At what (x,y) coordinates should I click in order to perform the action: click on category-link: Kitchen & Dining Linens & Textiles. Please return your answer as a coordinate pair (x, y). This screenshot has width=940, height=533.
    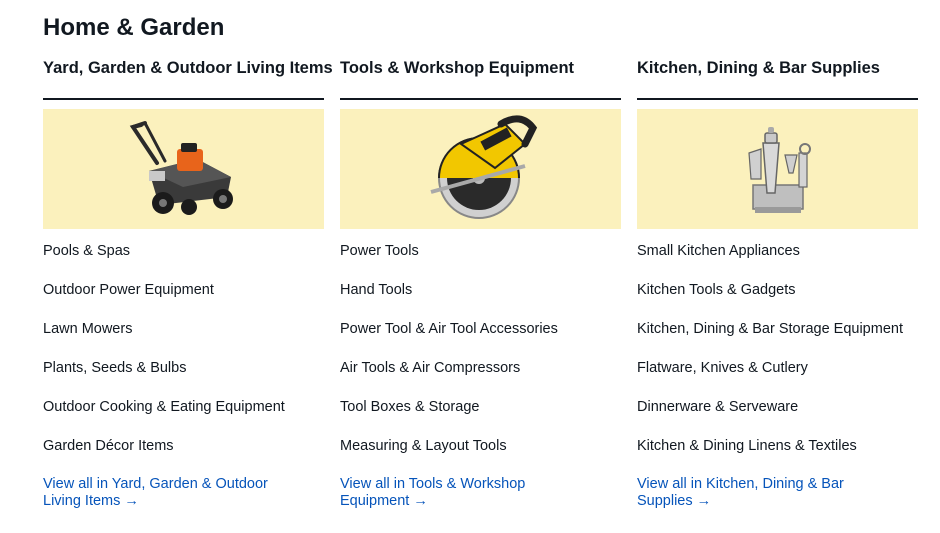
    Looking at the image, I should click on (747, 446).